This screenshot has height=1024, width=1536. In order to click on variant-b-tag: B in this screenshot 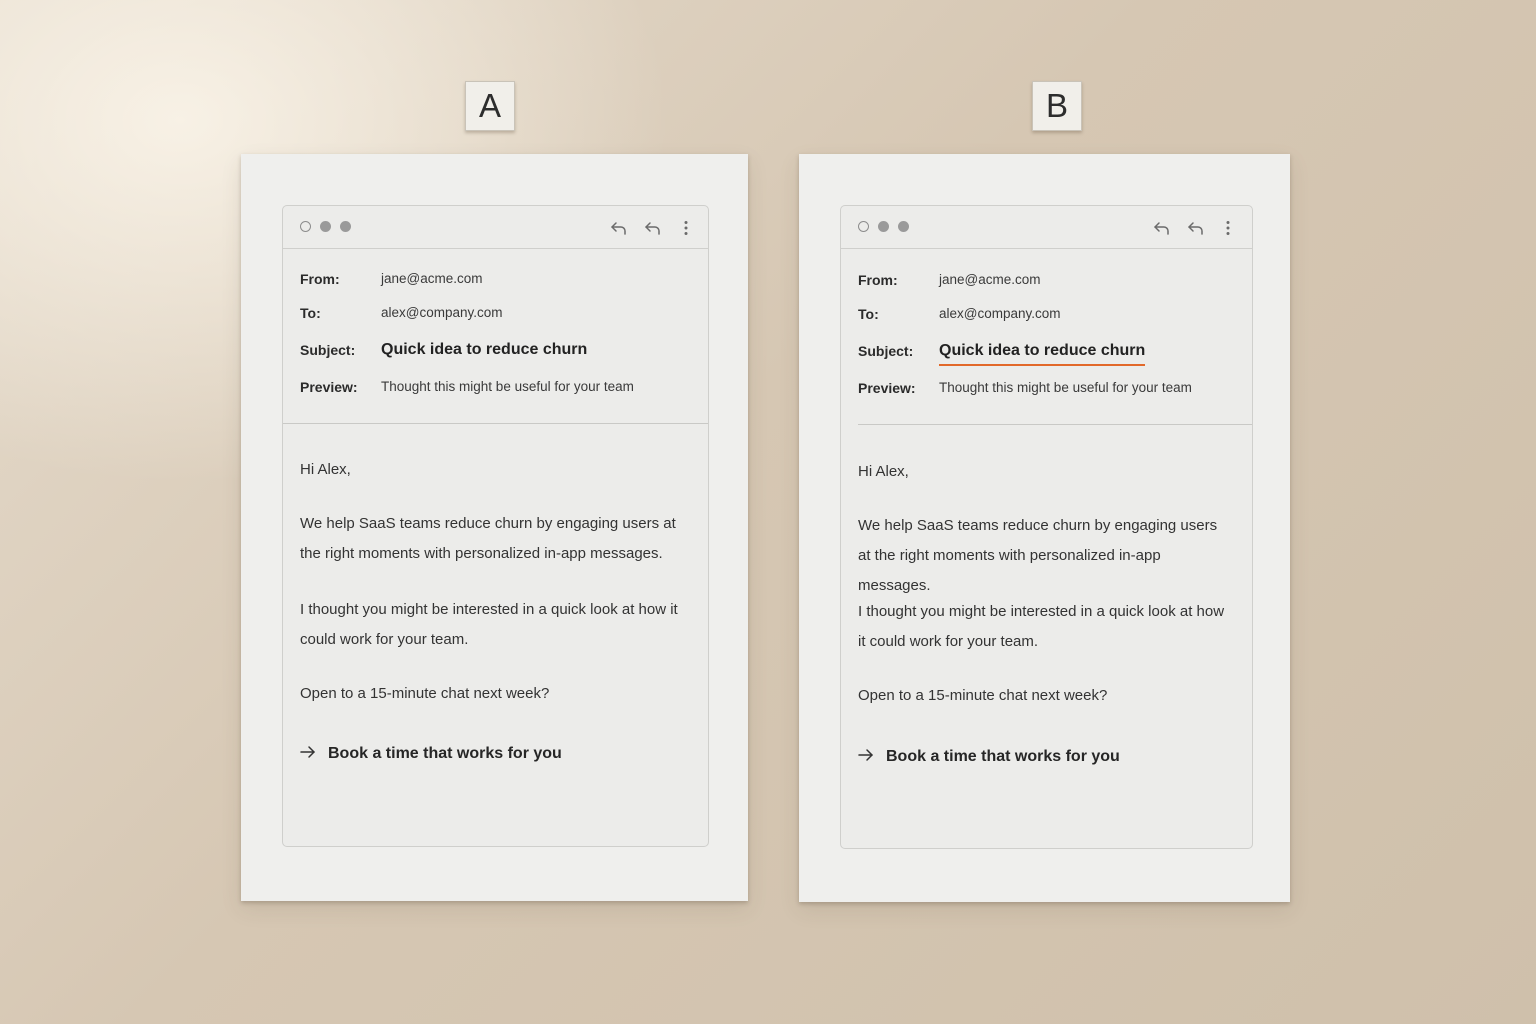, I will do `click(1057, 106)`.